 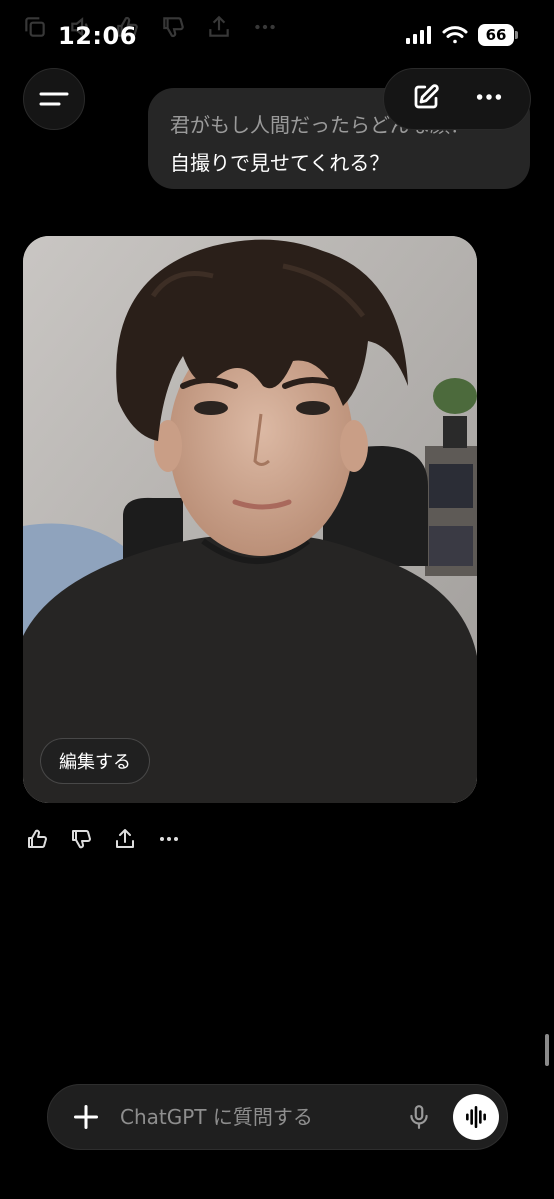 I want to click on new-chat-button, so click(x=426, y=99).